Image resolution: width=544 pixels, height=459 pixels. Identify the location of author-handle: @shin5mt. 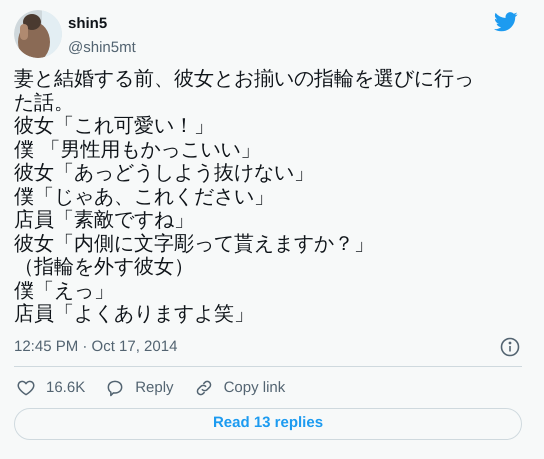
(102, 48).